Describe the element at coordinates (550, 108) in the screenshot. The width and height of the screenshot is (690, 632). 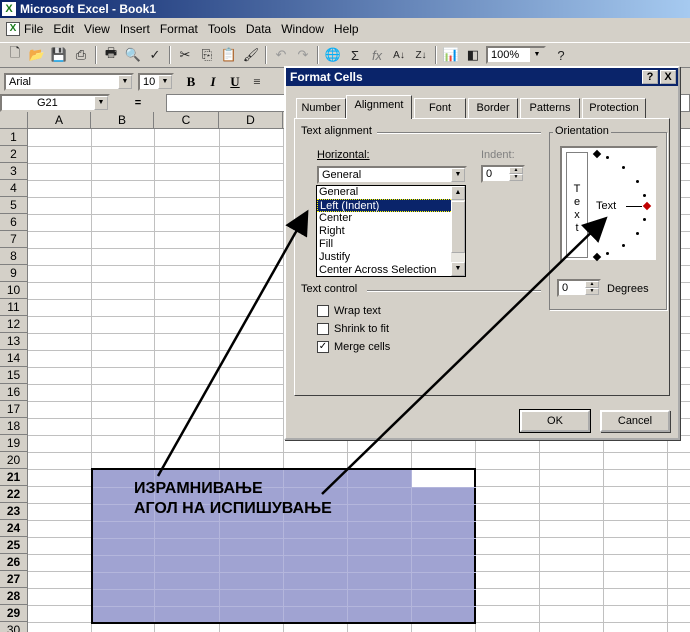
I see `tab-patterns: Patterns` at that location.